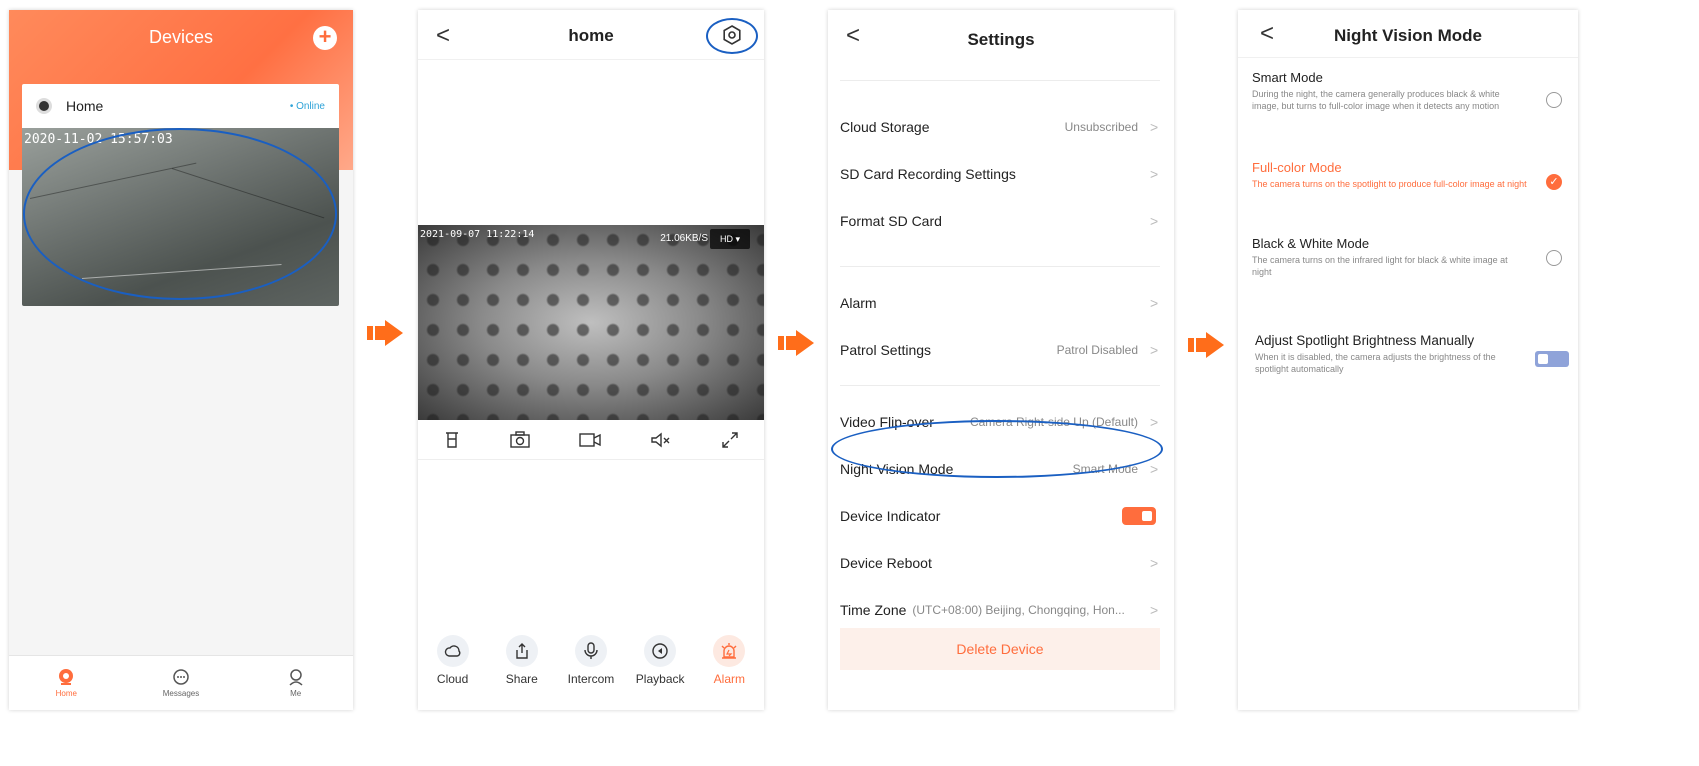 The width and height of the screenshot is (1699, 766). Describe the element at coordinates (1000, 220) in the screenshot. I see `setting-format-sd: Format SD Card >` at that location.